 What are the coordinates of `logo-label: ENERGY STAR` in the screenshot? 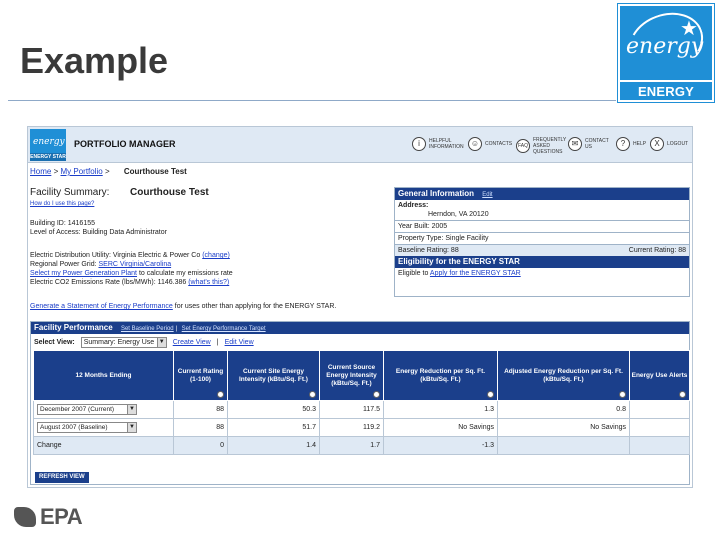 It's located at (666, 101).